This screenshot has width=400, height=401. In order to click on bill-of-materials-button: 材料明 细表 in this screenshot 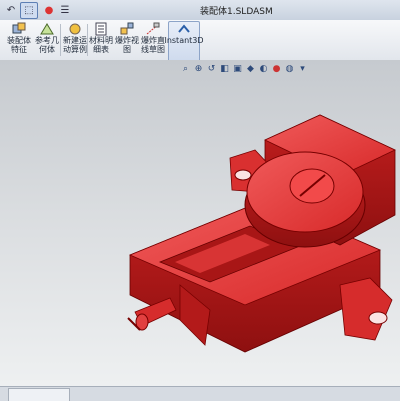, I will do `click(101, 40)`.